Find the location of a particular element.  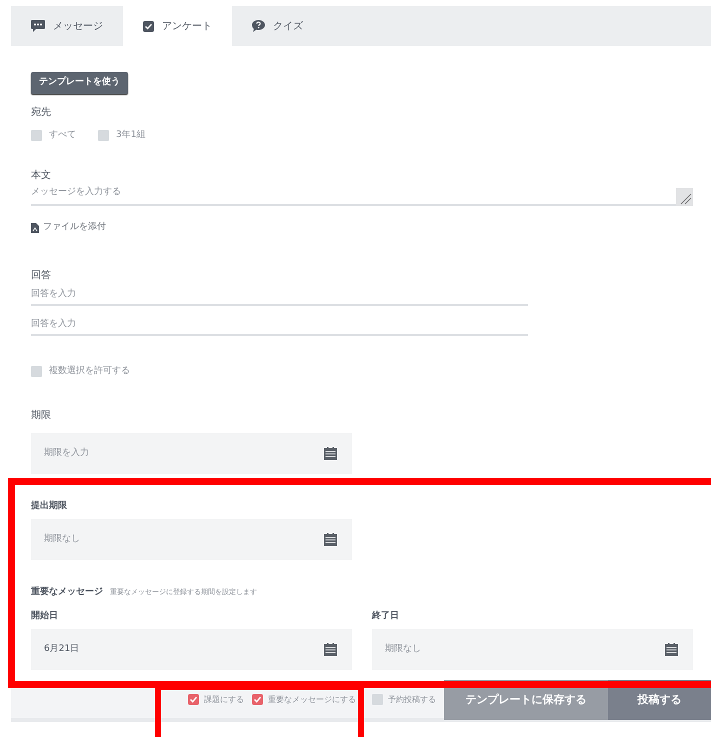

checkbox-label: 複数選択を許可する is located at coordinates (89, 371).